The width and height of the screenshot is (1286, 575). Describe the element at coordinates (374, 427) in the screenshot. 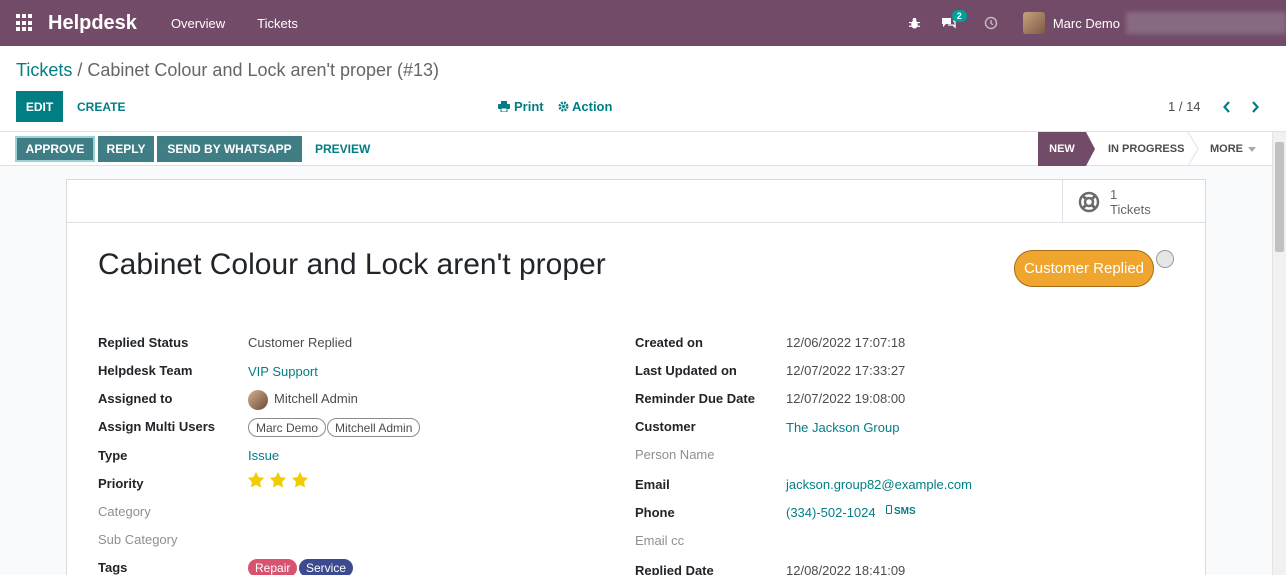

I see `user-tag-mitchell-admin: Mitchell Admin` at that location.